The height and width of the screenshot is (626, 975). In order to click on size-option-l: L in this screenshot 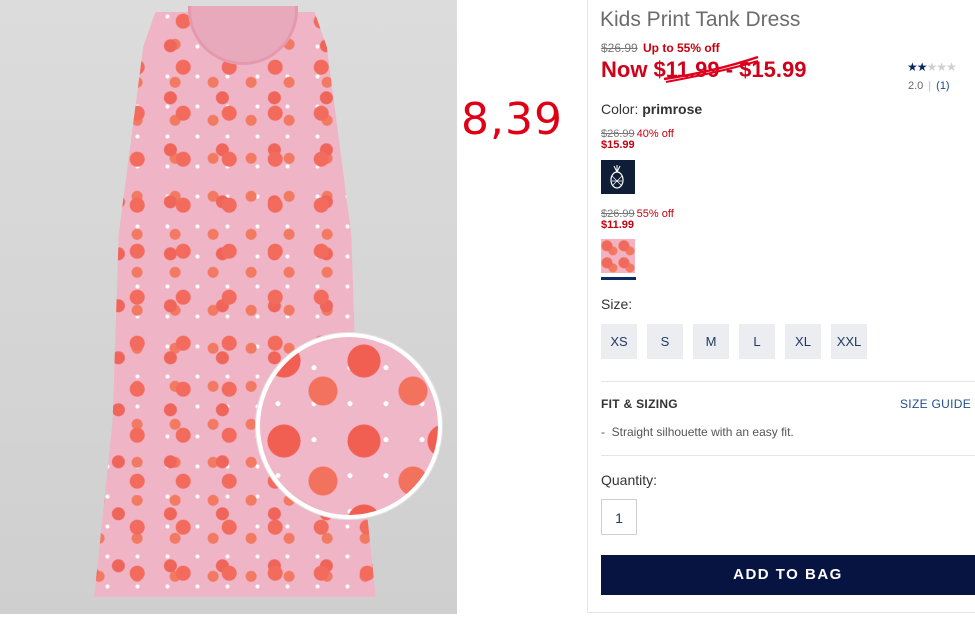, I will do `click(757, 341)`.